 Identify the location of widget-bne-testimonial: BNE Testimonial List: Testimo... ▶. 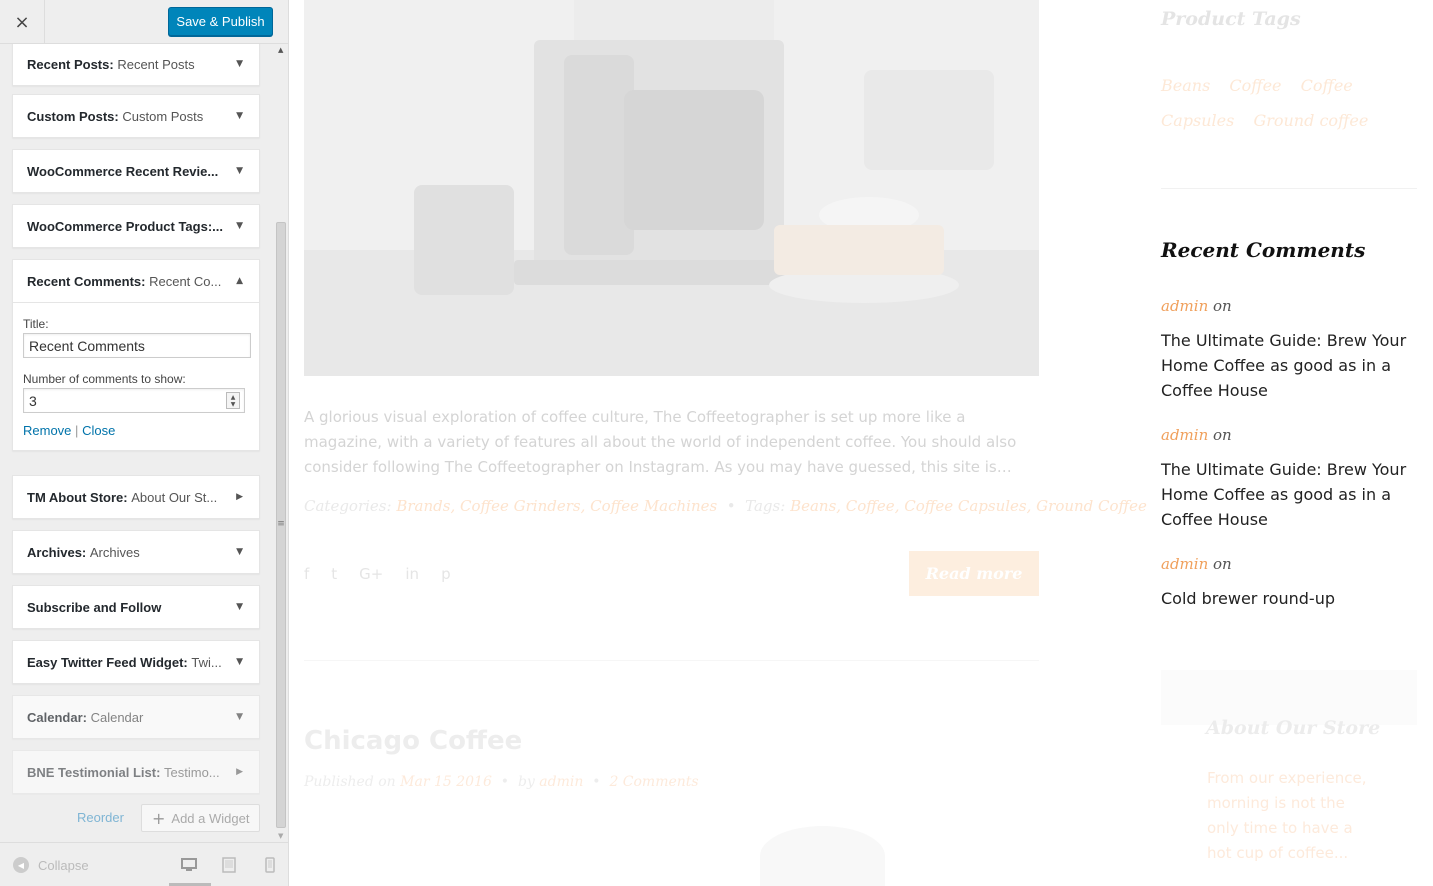
(136, 772).